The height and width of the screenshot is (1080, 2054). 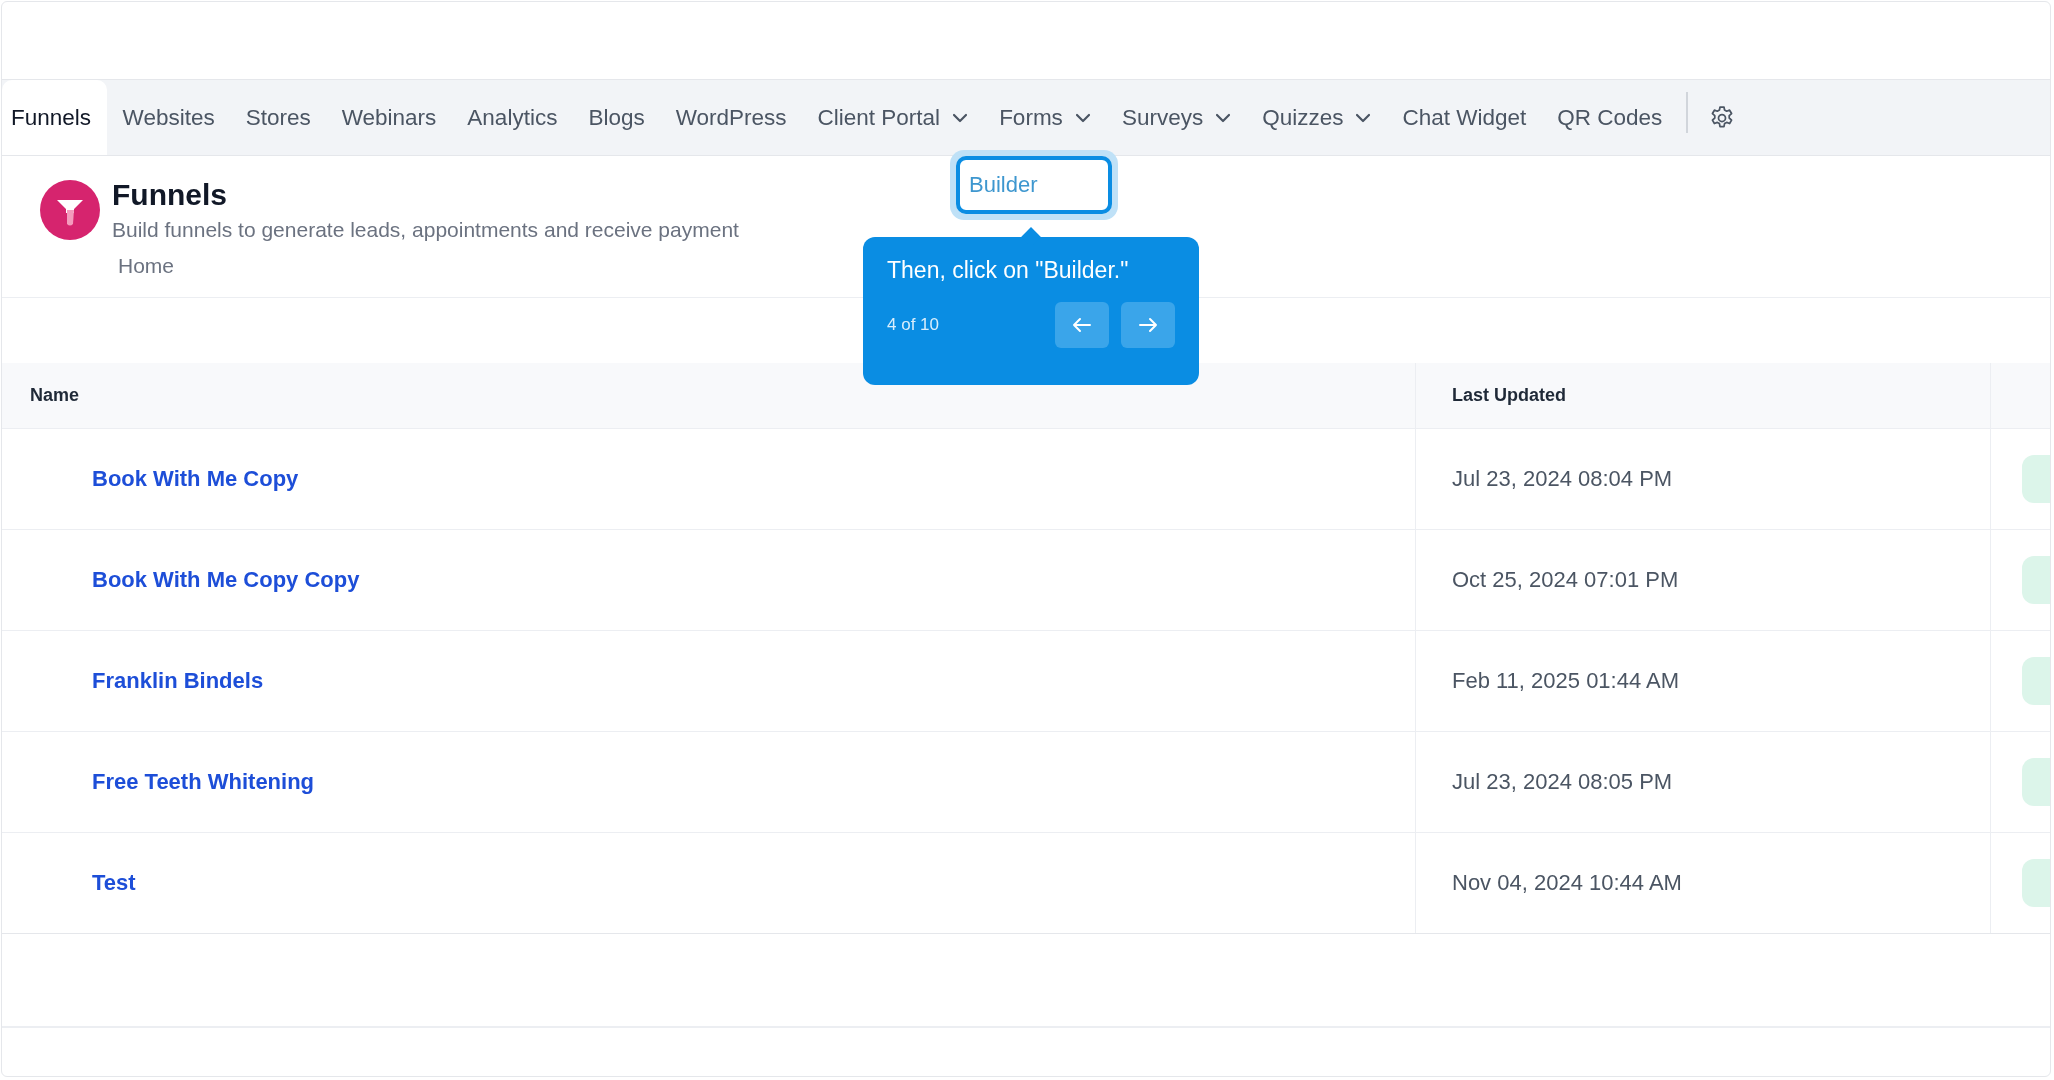 What do you see at coordinates (170, 195) in the screenshot?
I see `page-title: Funnels` at bounding box center [170, 195].